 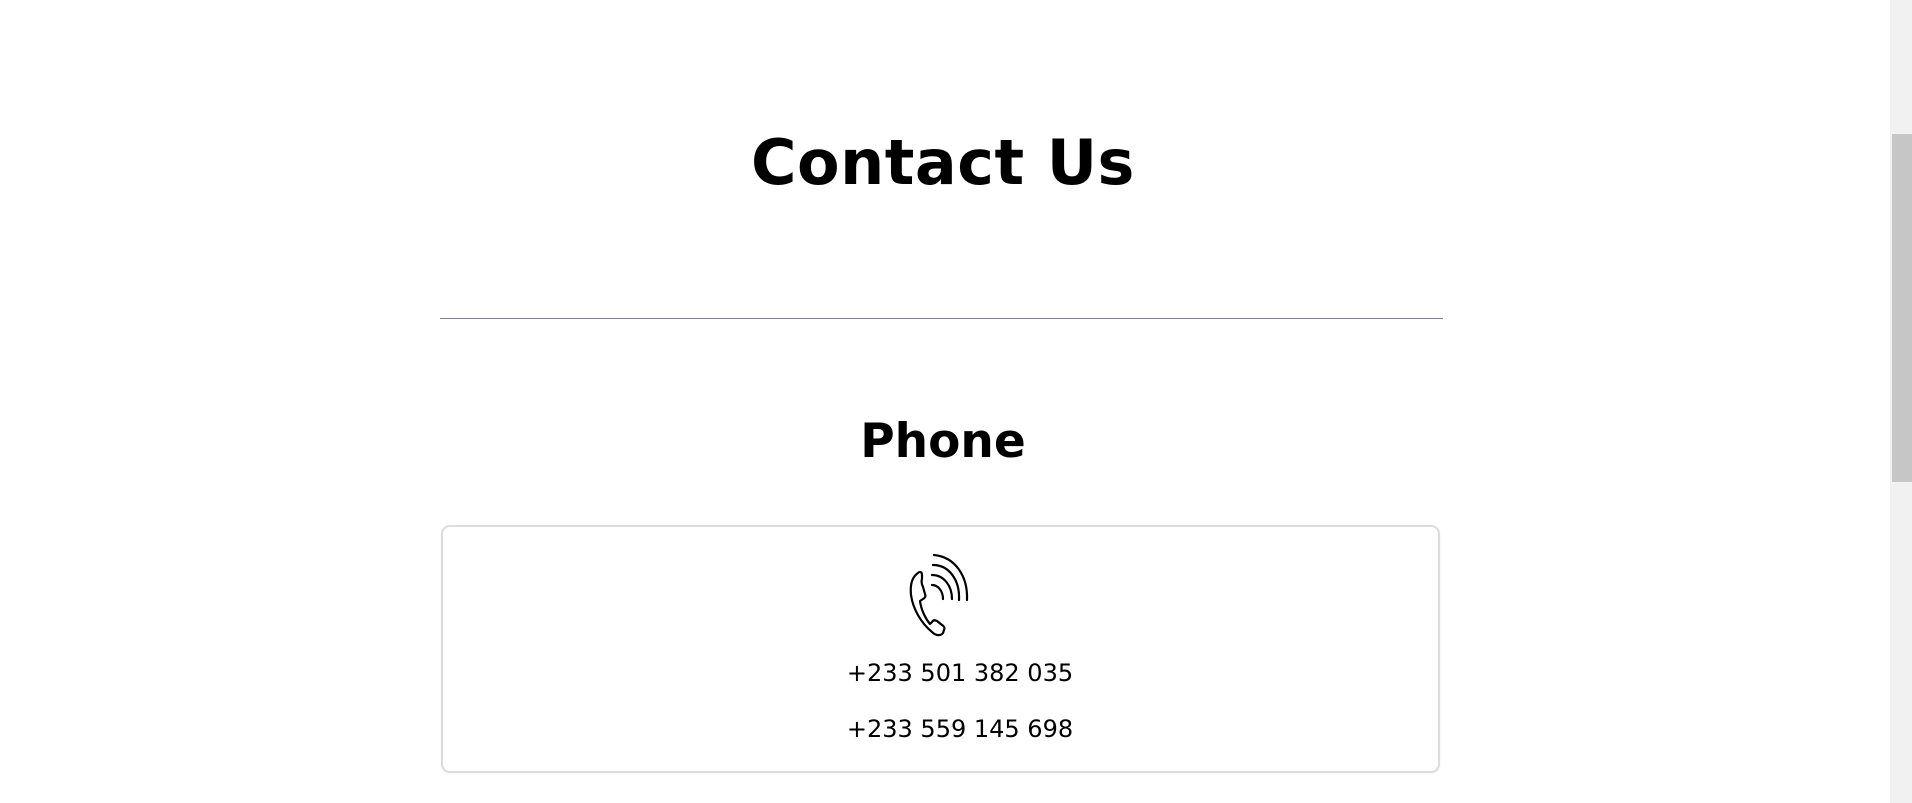 I want to click on scrollbar-thumb, so click(x=1902, y=308).